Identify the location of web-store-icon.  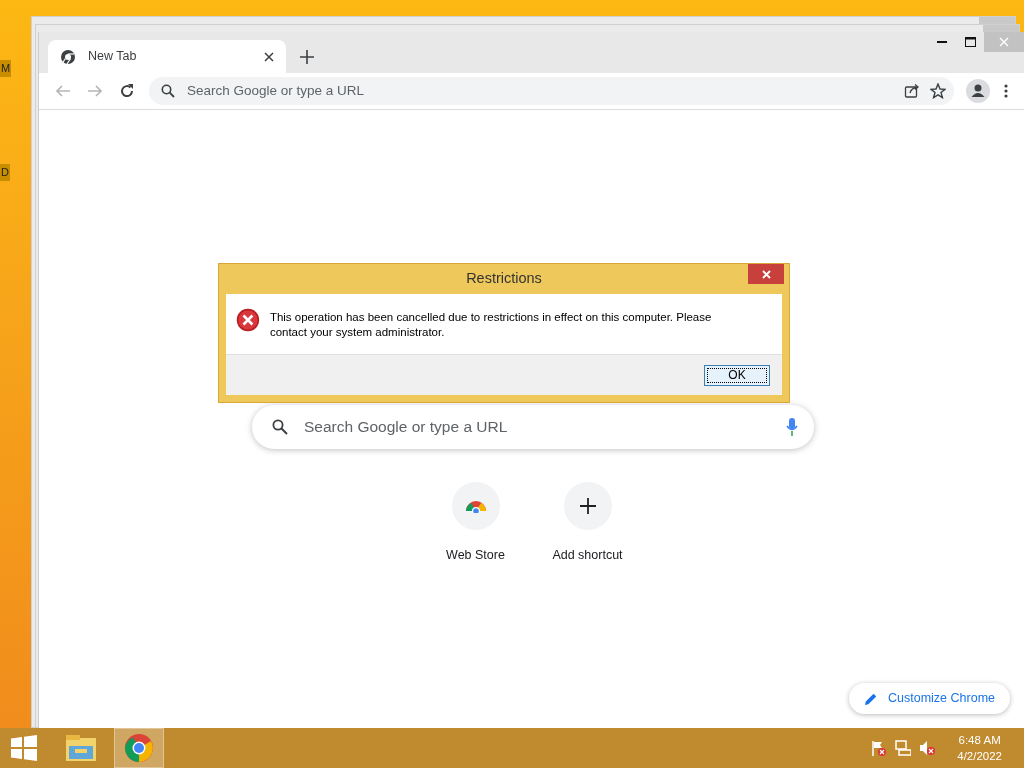
(475, 506).